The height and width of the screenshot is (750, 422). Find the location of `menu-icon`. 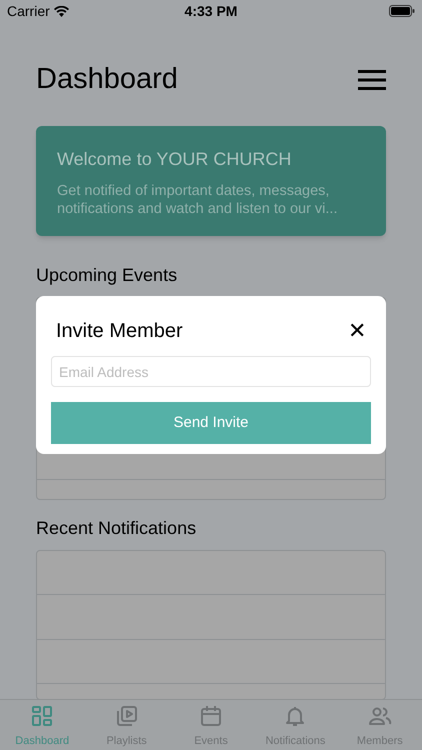

menu-icon is located at coordinates (372, 80).